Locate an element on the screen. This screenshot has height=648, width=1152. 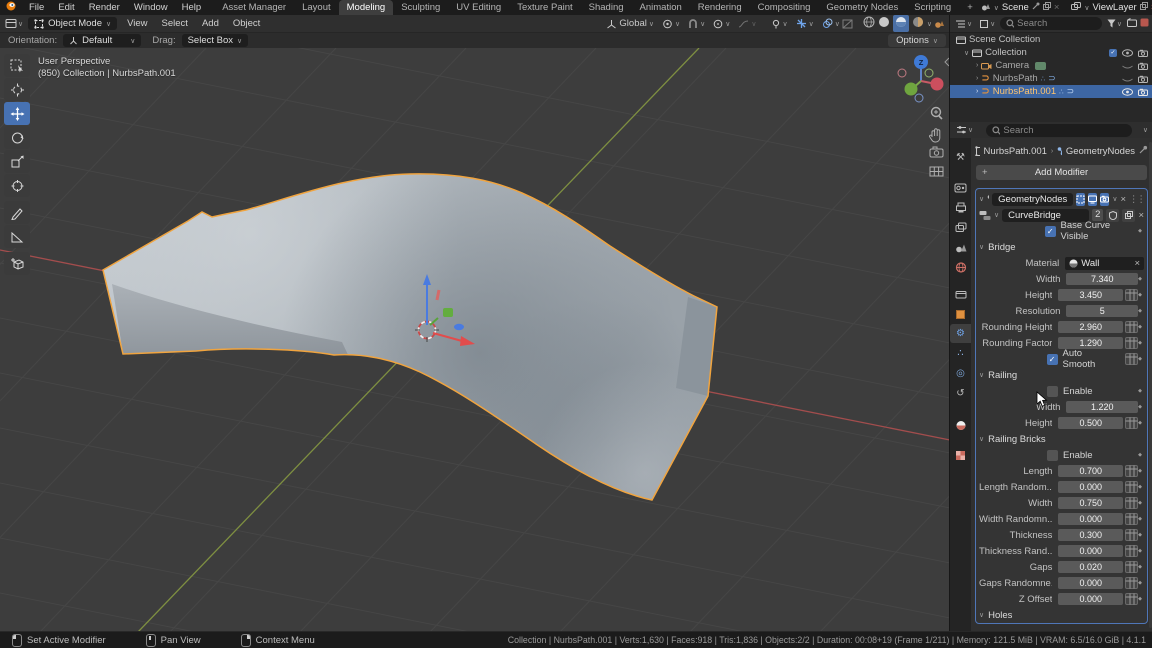
unlink-node-group-icon: × is located at coordinates (1141, 215).